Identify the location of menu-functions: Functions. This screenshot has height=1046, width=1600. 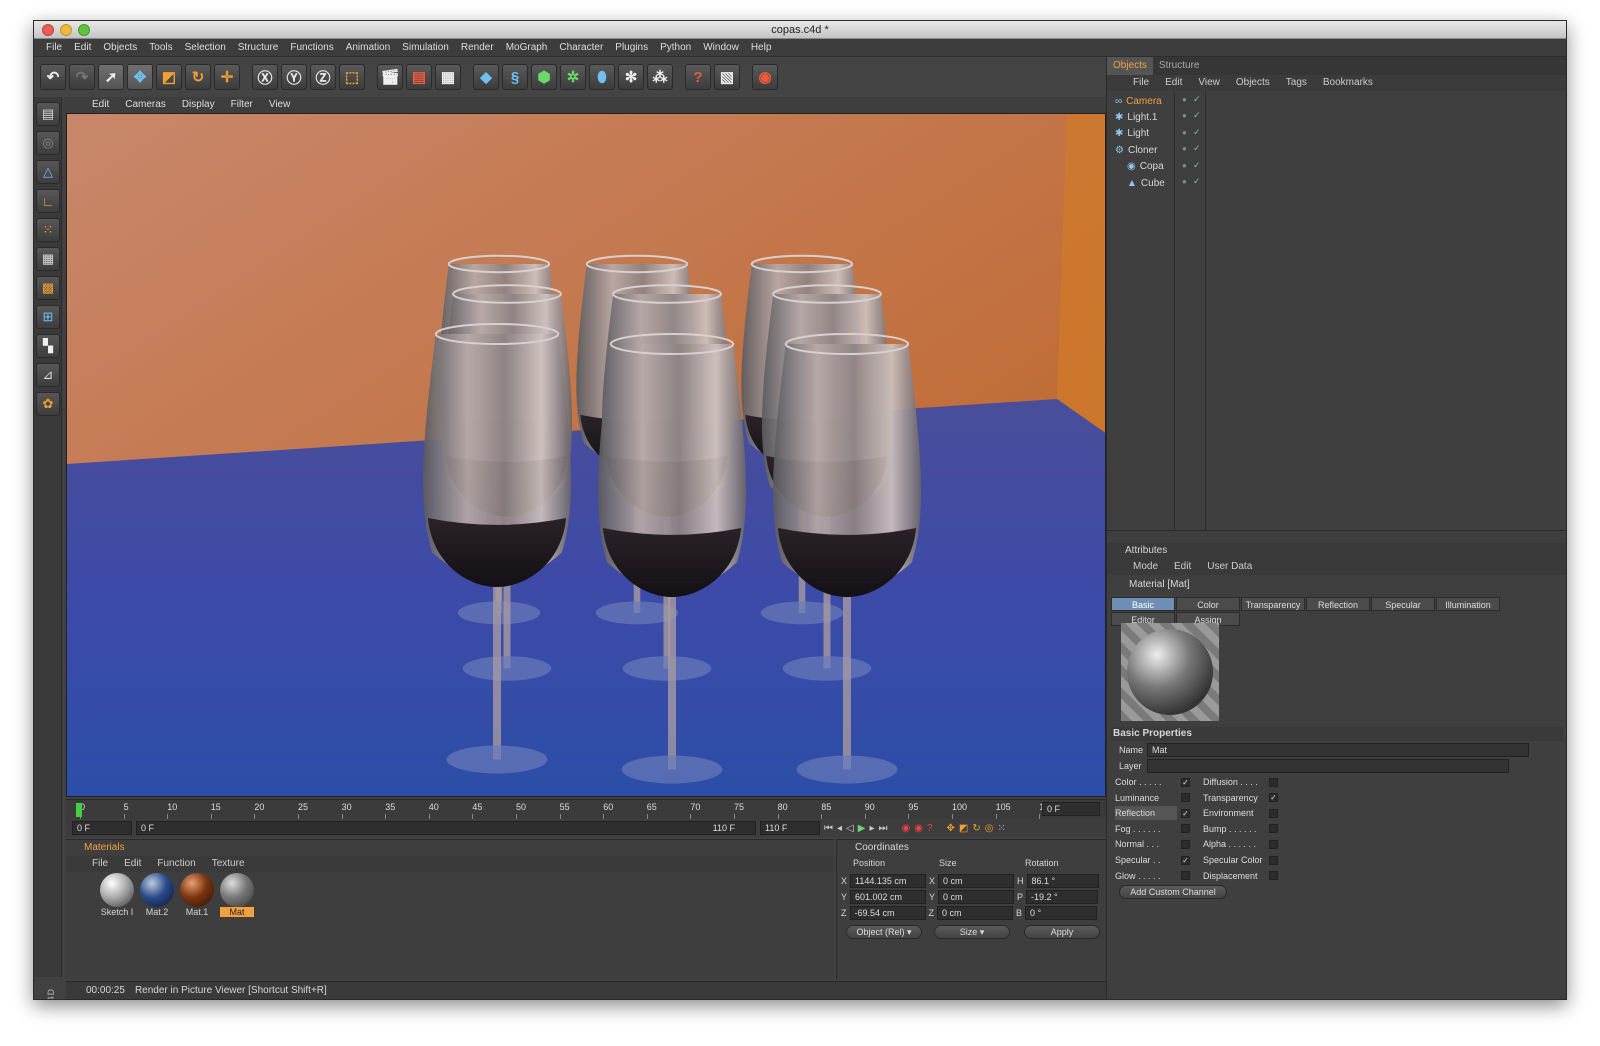
(311, 47).